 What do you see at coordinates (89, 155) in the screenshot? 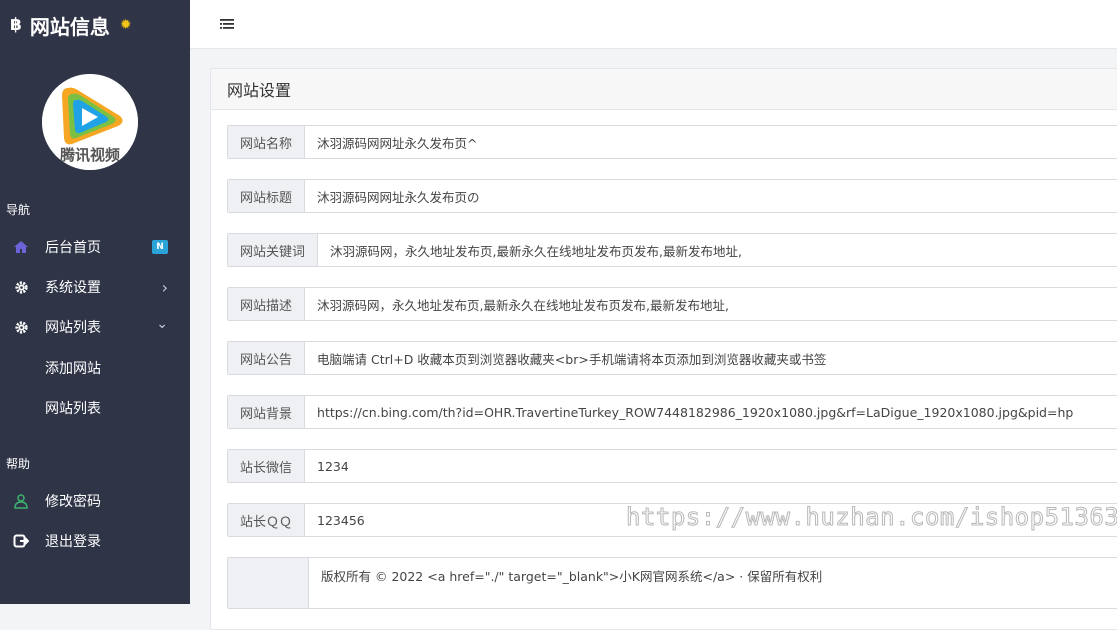
I see `avatar-text: 腾讯视频` at bounding box center [89, 155].